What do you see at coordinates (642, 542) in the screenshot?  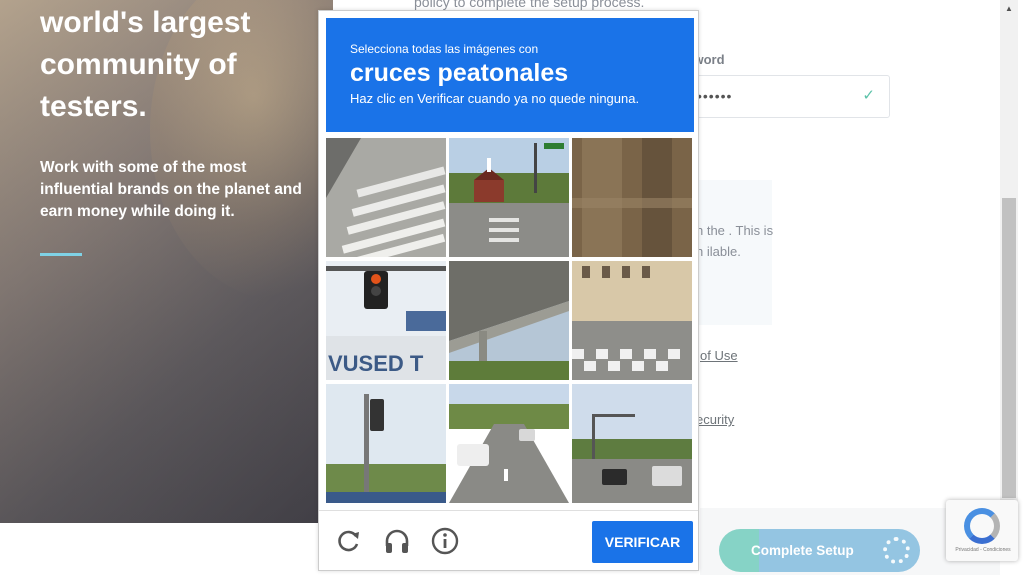 I see `verify-button: VERIFICAR` at bounding box center [642, 542].